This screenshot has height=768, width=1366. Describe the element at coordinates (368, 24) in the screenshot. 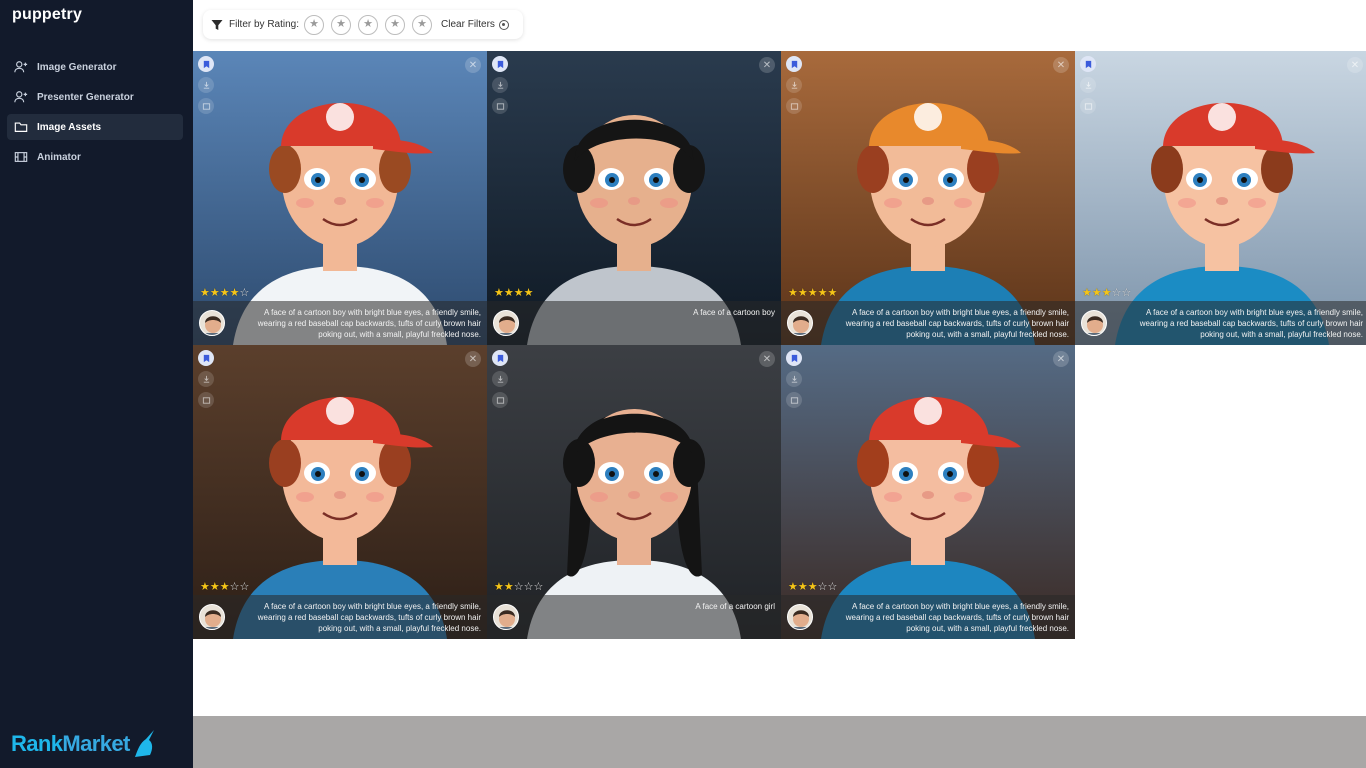

I see `rating-filter-star-3: ★` at that location.